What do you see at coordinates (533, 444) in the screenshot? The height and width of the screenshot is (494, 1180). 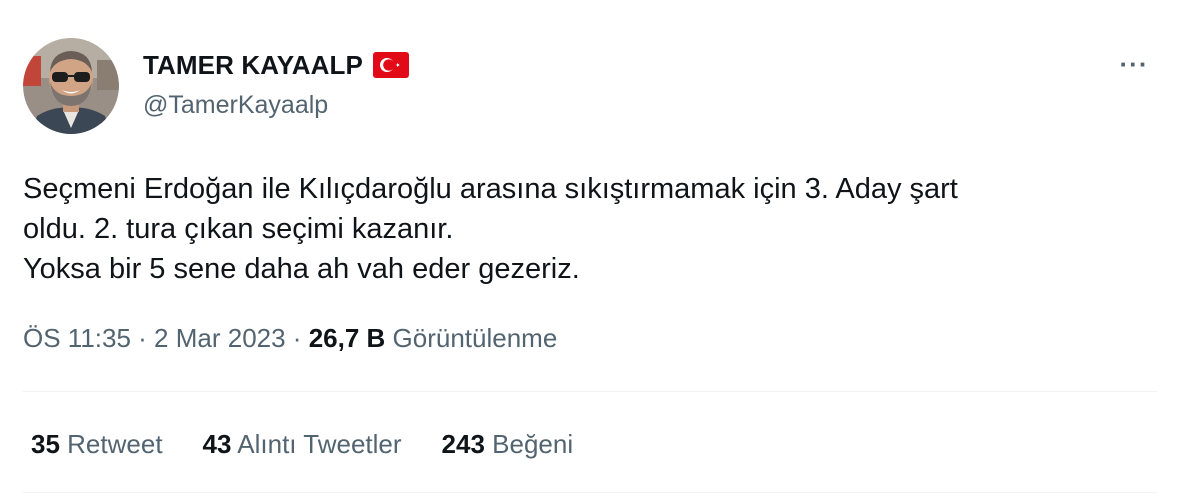 I see `likes-label: Beğeni` at bounding box center [533, 444].